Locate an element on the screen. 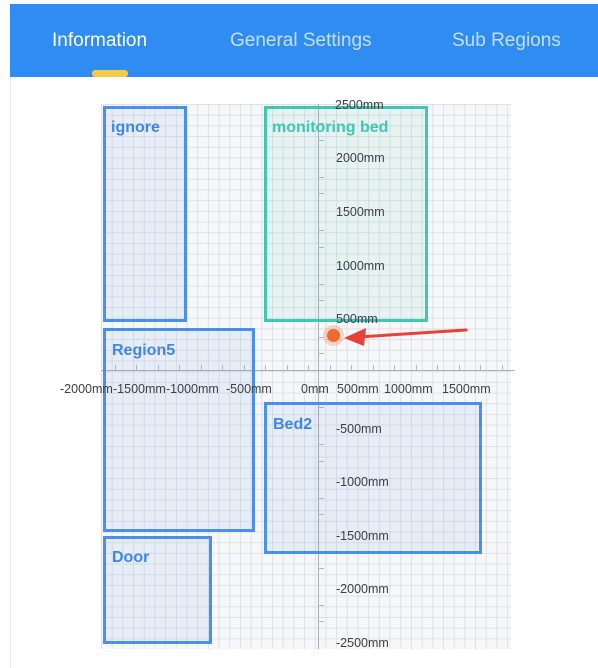  x-label-0: 0mm is located at coordinates (315, 389).